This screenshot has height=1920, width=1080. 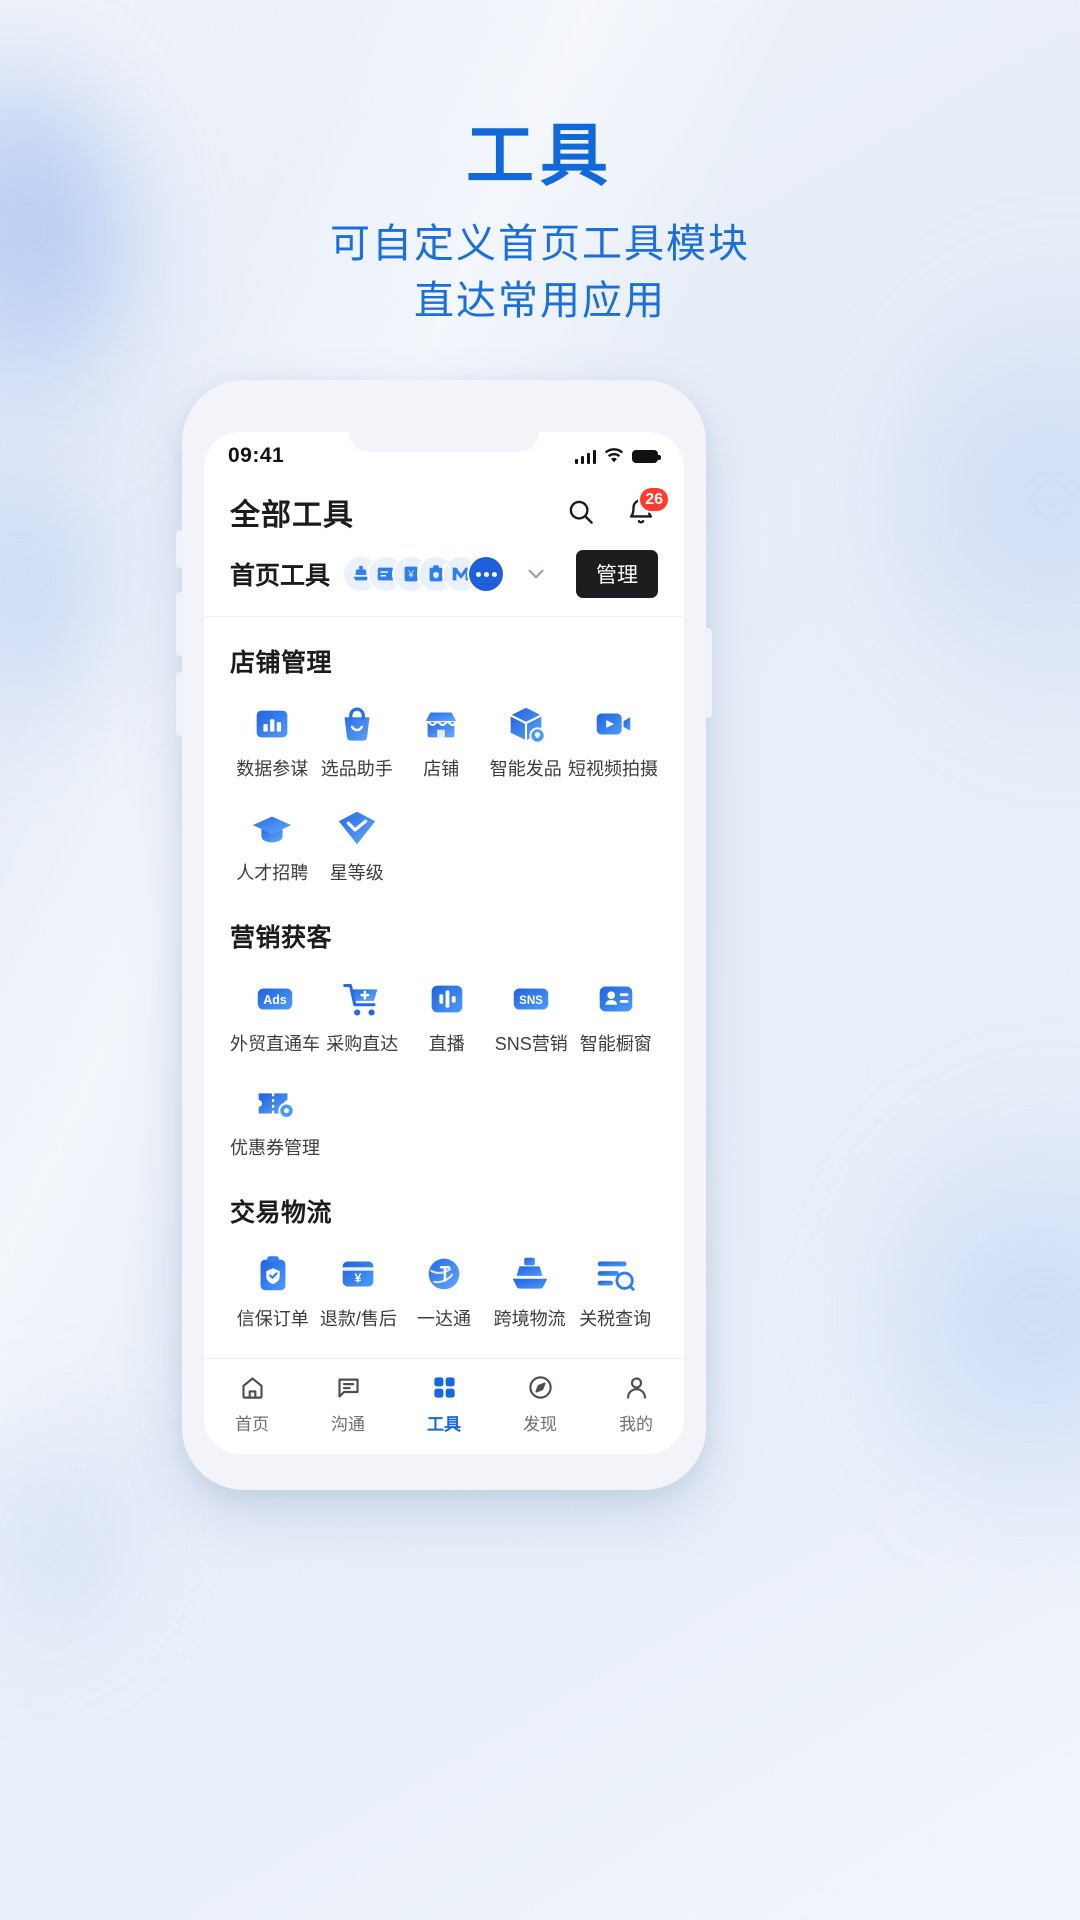 I want to click on tool-label: 优惠券管理, so click(x=275, y=1147).